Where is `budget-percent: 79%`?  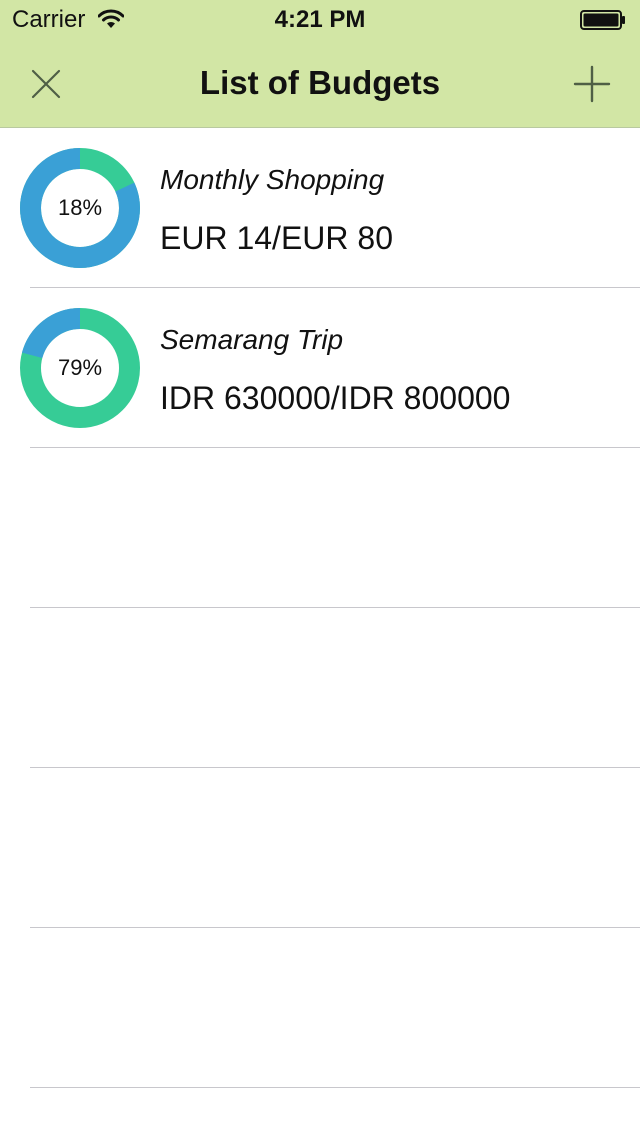
budget-percent: 79% is located at coordinates (80, 367).